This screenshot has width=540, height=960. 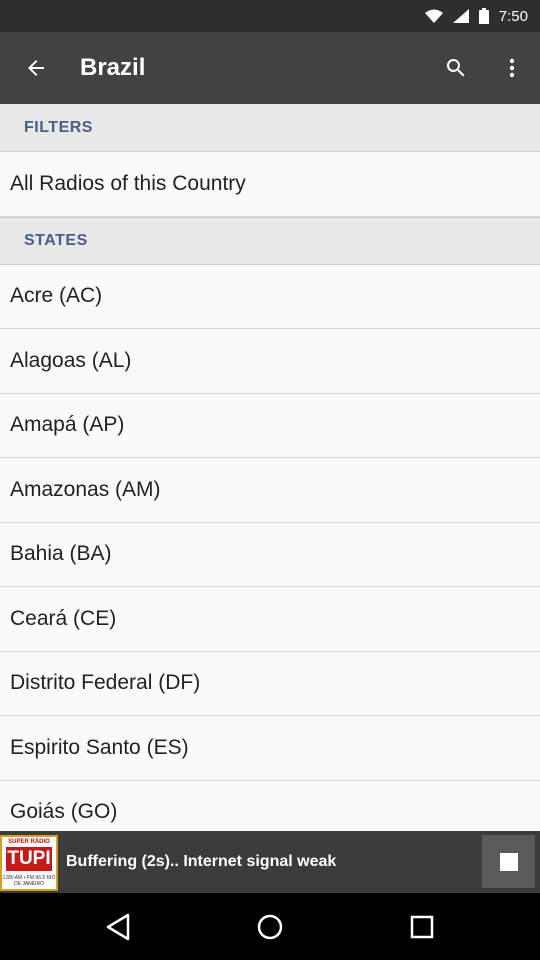 I want to click on list-item-state: Distrito Federal (DF), so click(x=270, y=683).